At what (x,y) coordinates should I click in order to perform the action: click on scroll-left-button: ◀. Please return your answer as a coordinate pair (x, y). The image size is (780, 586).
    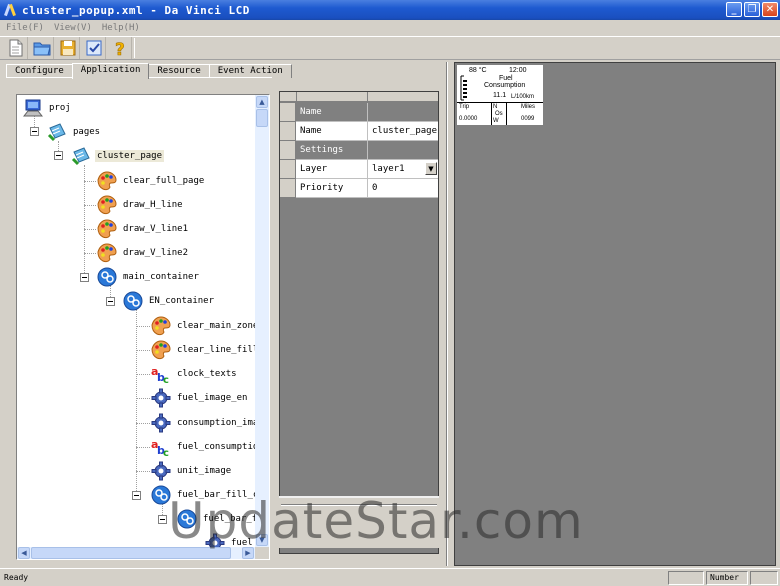
    Looking at the image, I should click on (24, 553).